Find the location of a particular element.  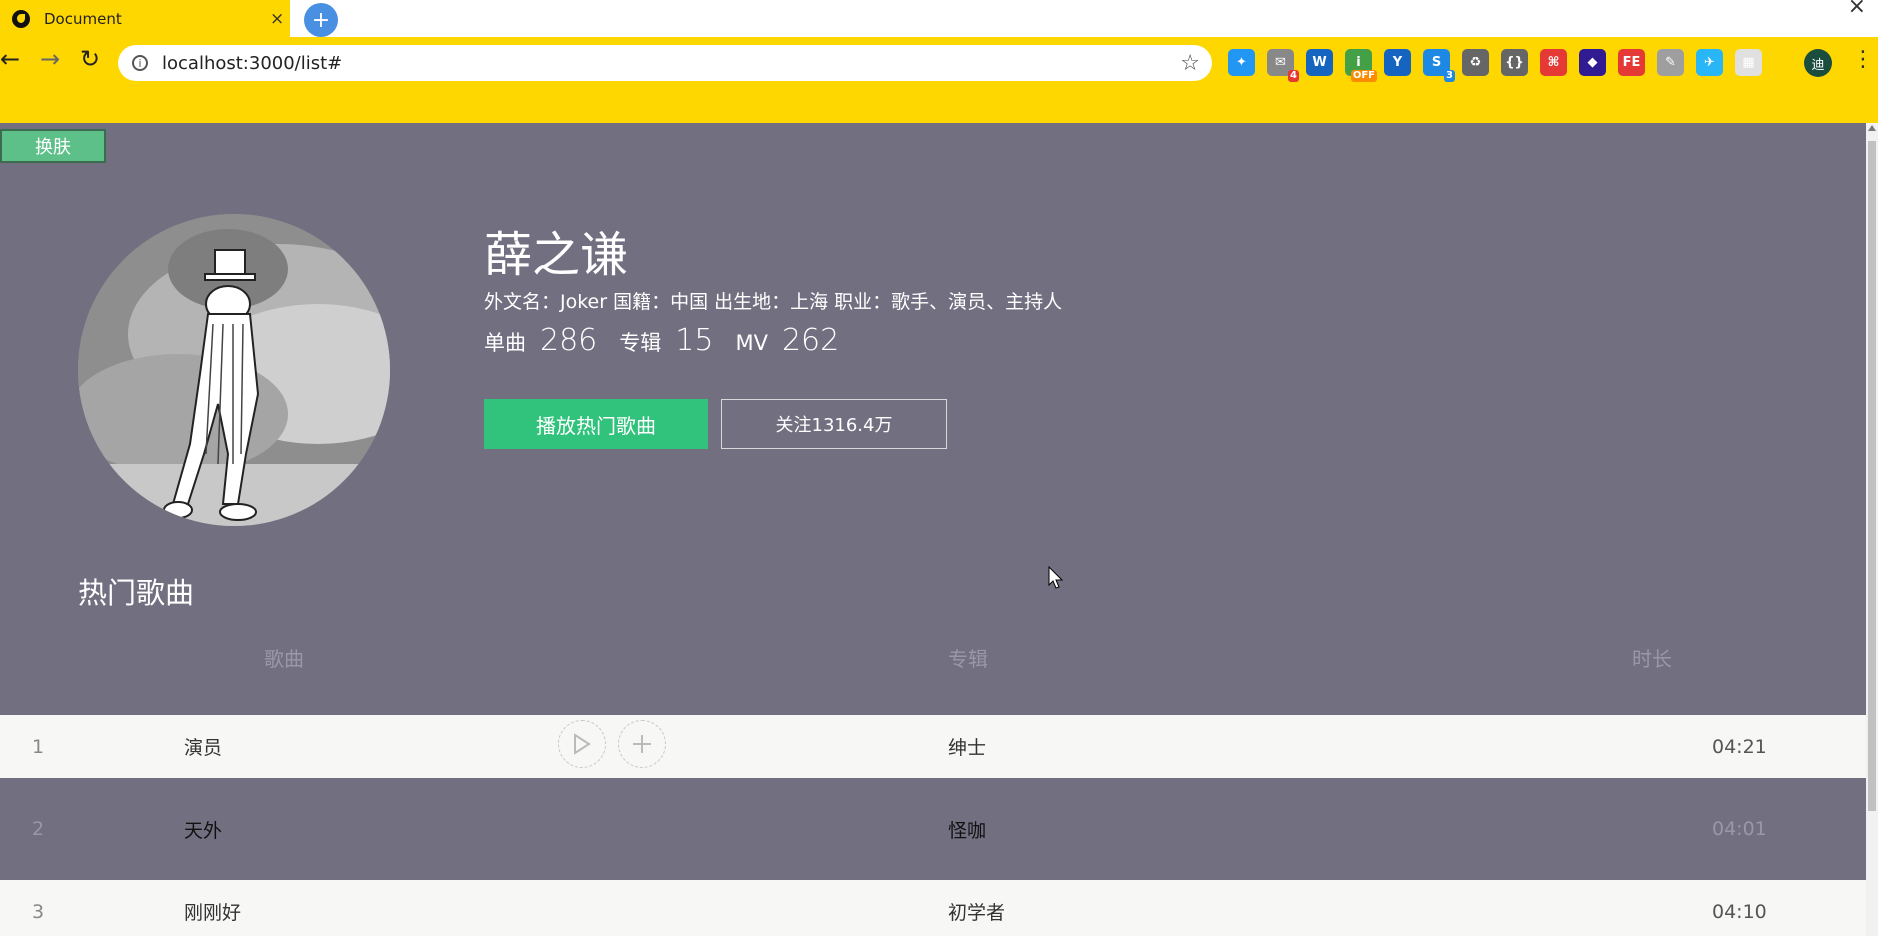

table-row: 3 刚刚好 初学者 04:10 is located at coordinates (933, 908).